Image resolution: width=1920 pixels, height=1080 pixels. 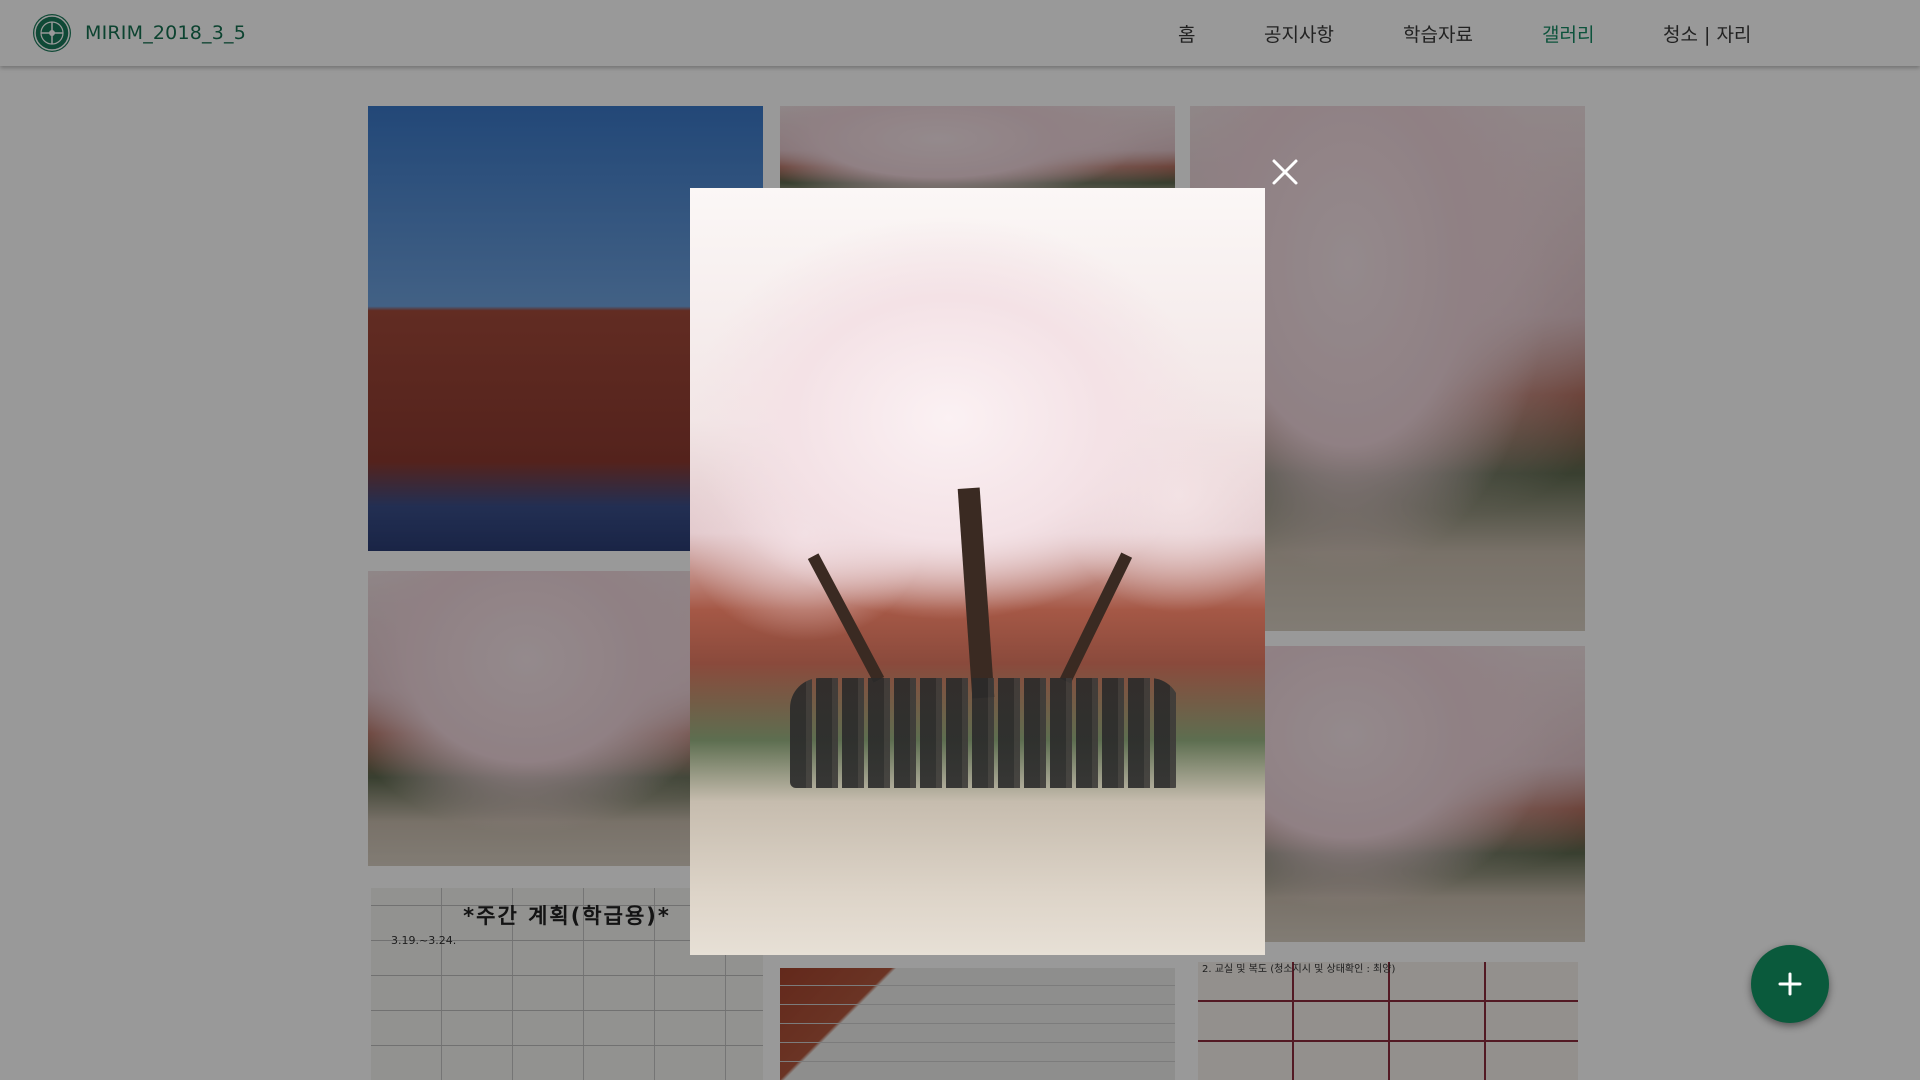 I want to click on photo-tree-branch-left, so click(x=846, y=618).